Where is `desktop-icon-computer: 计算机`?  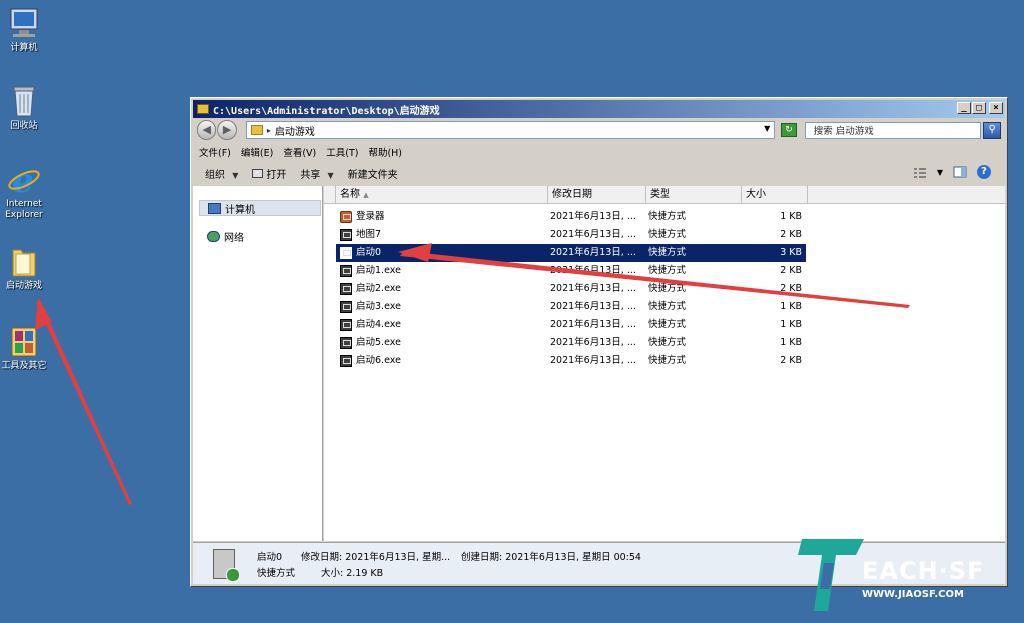
desktop-icon-computer: 计算机 is located at coordinates (27, 30).